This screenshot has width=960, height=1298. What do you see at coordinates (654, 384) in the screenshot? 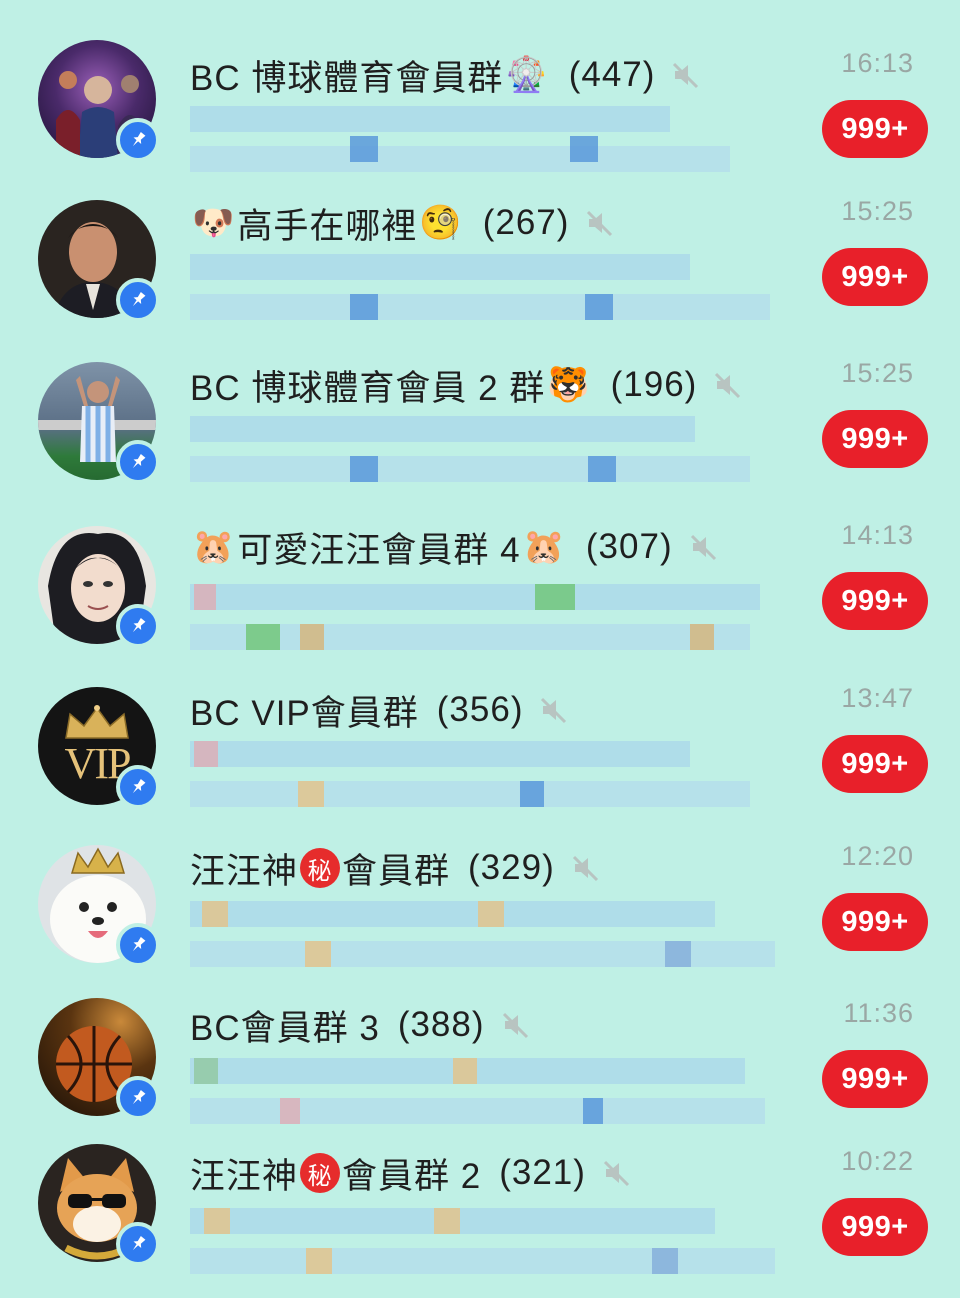
I see `member-count: (196)` at bounding box center [654, 384].